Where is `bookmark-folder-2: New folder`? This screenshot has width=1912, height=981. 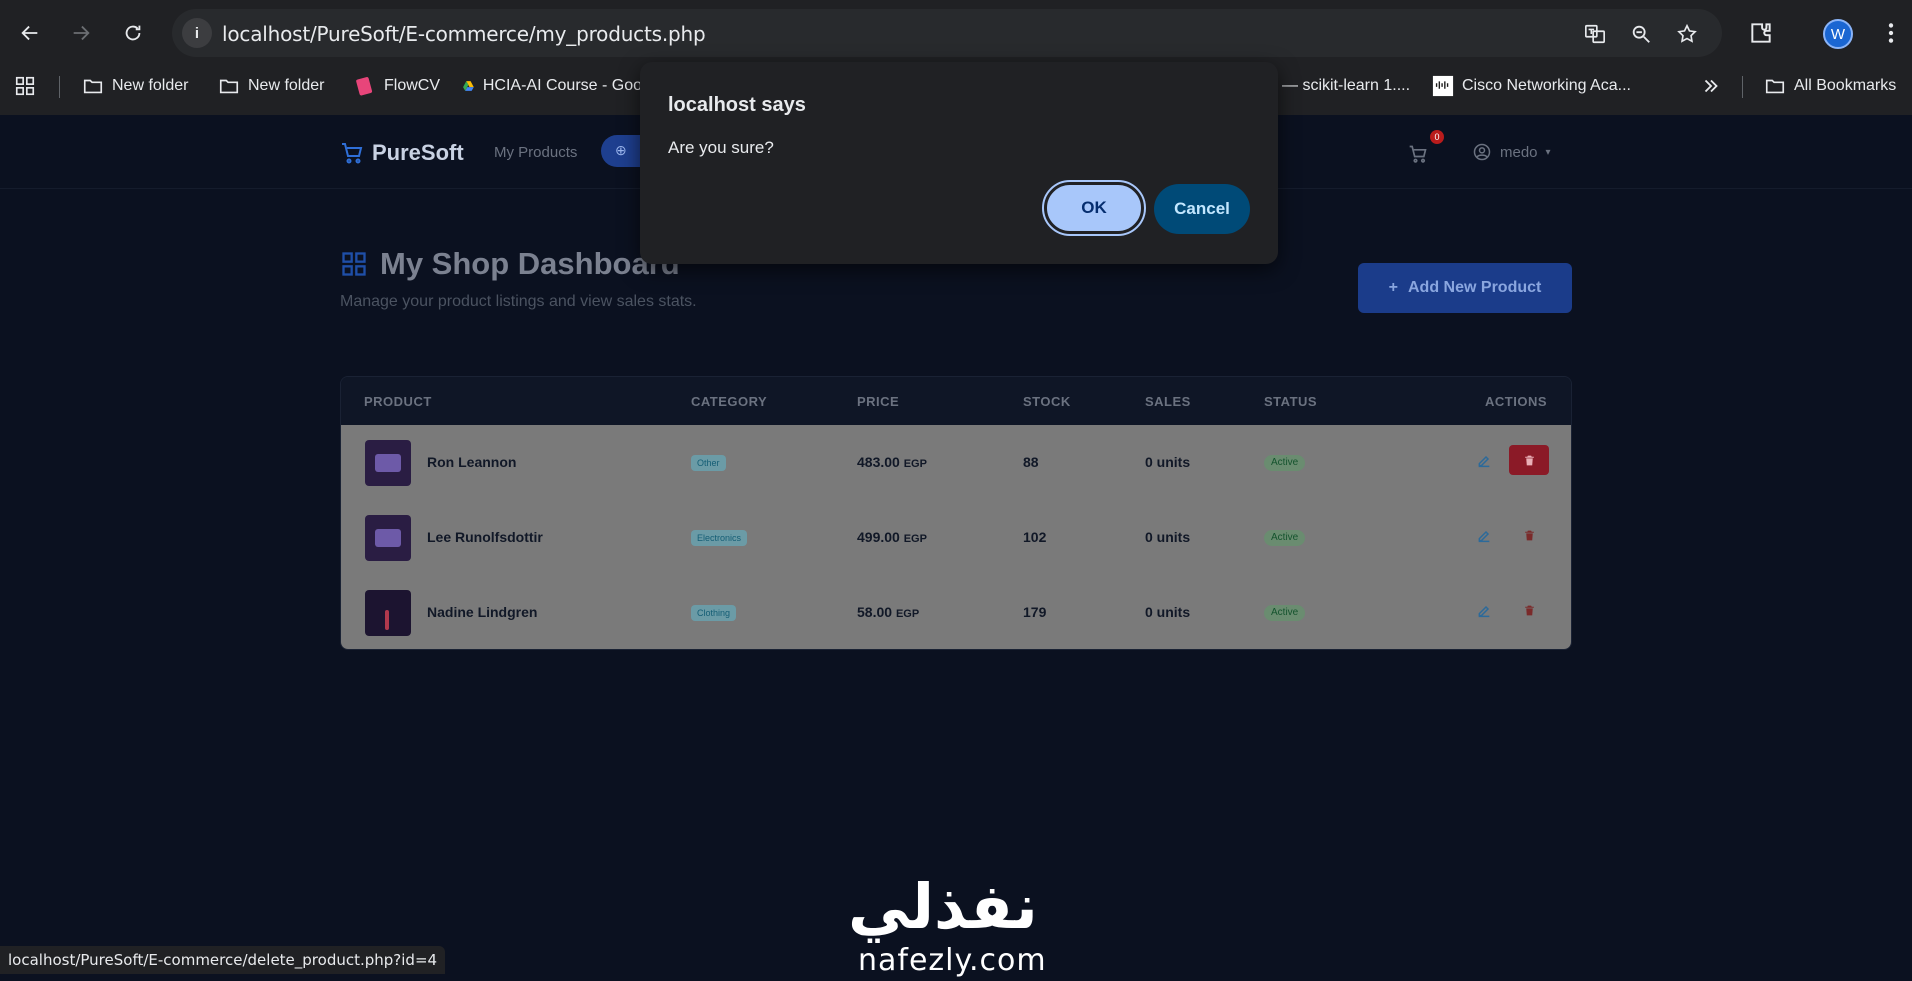
bookmark-folder-2: New folder is located at coordinates (271, 86).